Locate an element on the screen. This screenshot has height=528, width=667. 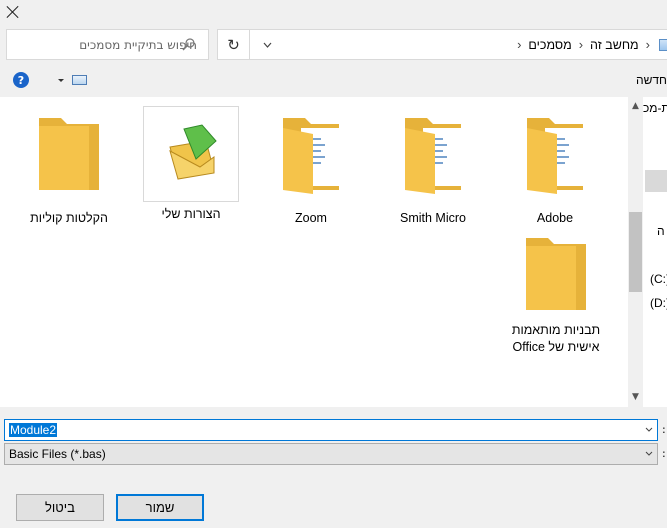
scroll-down-icon: ▼ is located at coordinates (635, 397).